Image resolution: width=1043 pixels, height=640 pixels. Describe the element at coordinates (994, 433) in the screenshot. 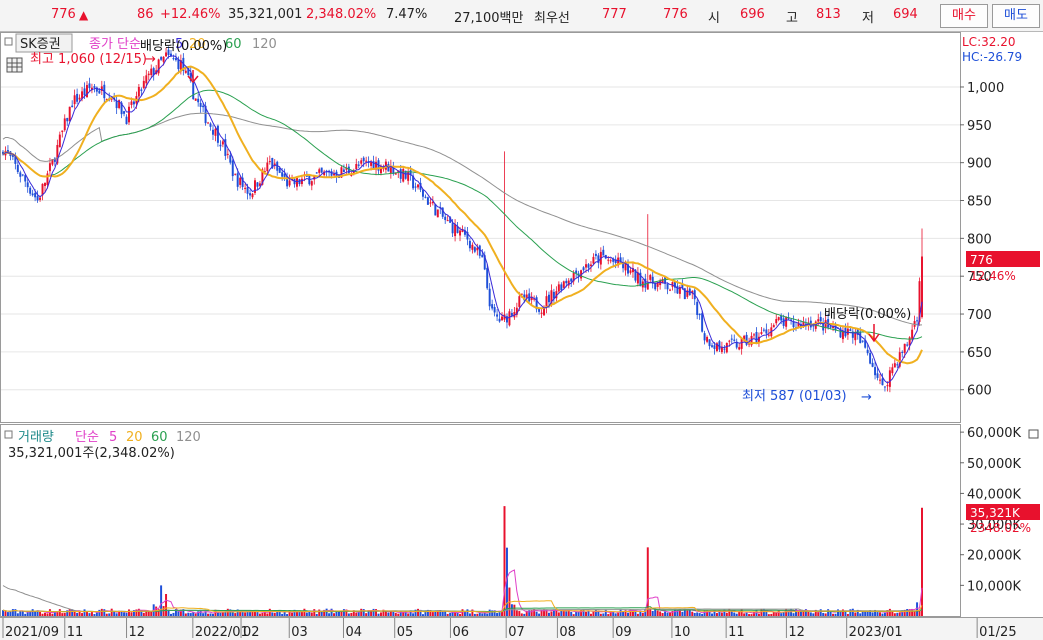

I see `volume-tick-label: 60,000K` at that location.